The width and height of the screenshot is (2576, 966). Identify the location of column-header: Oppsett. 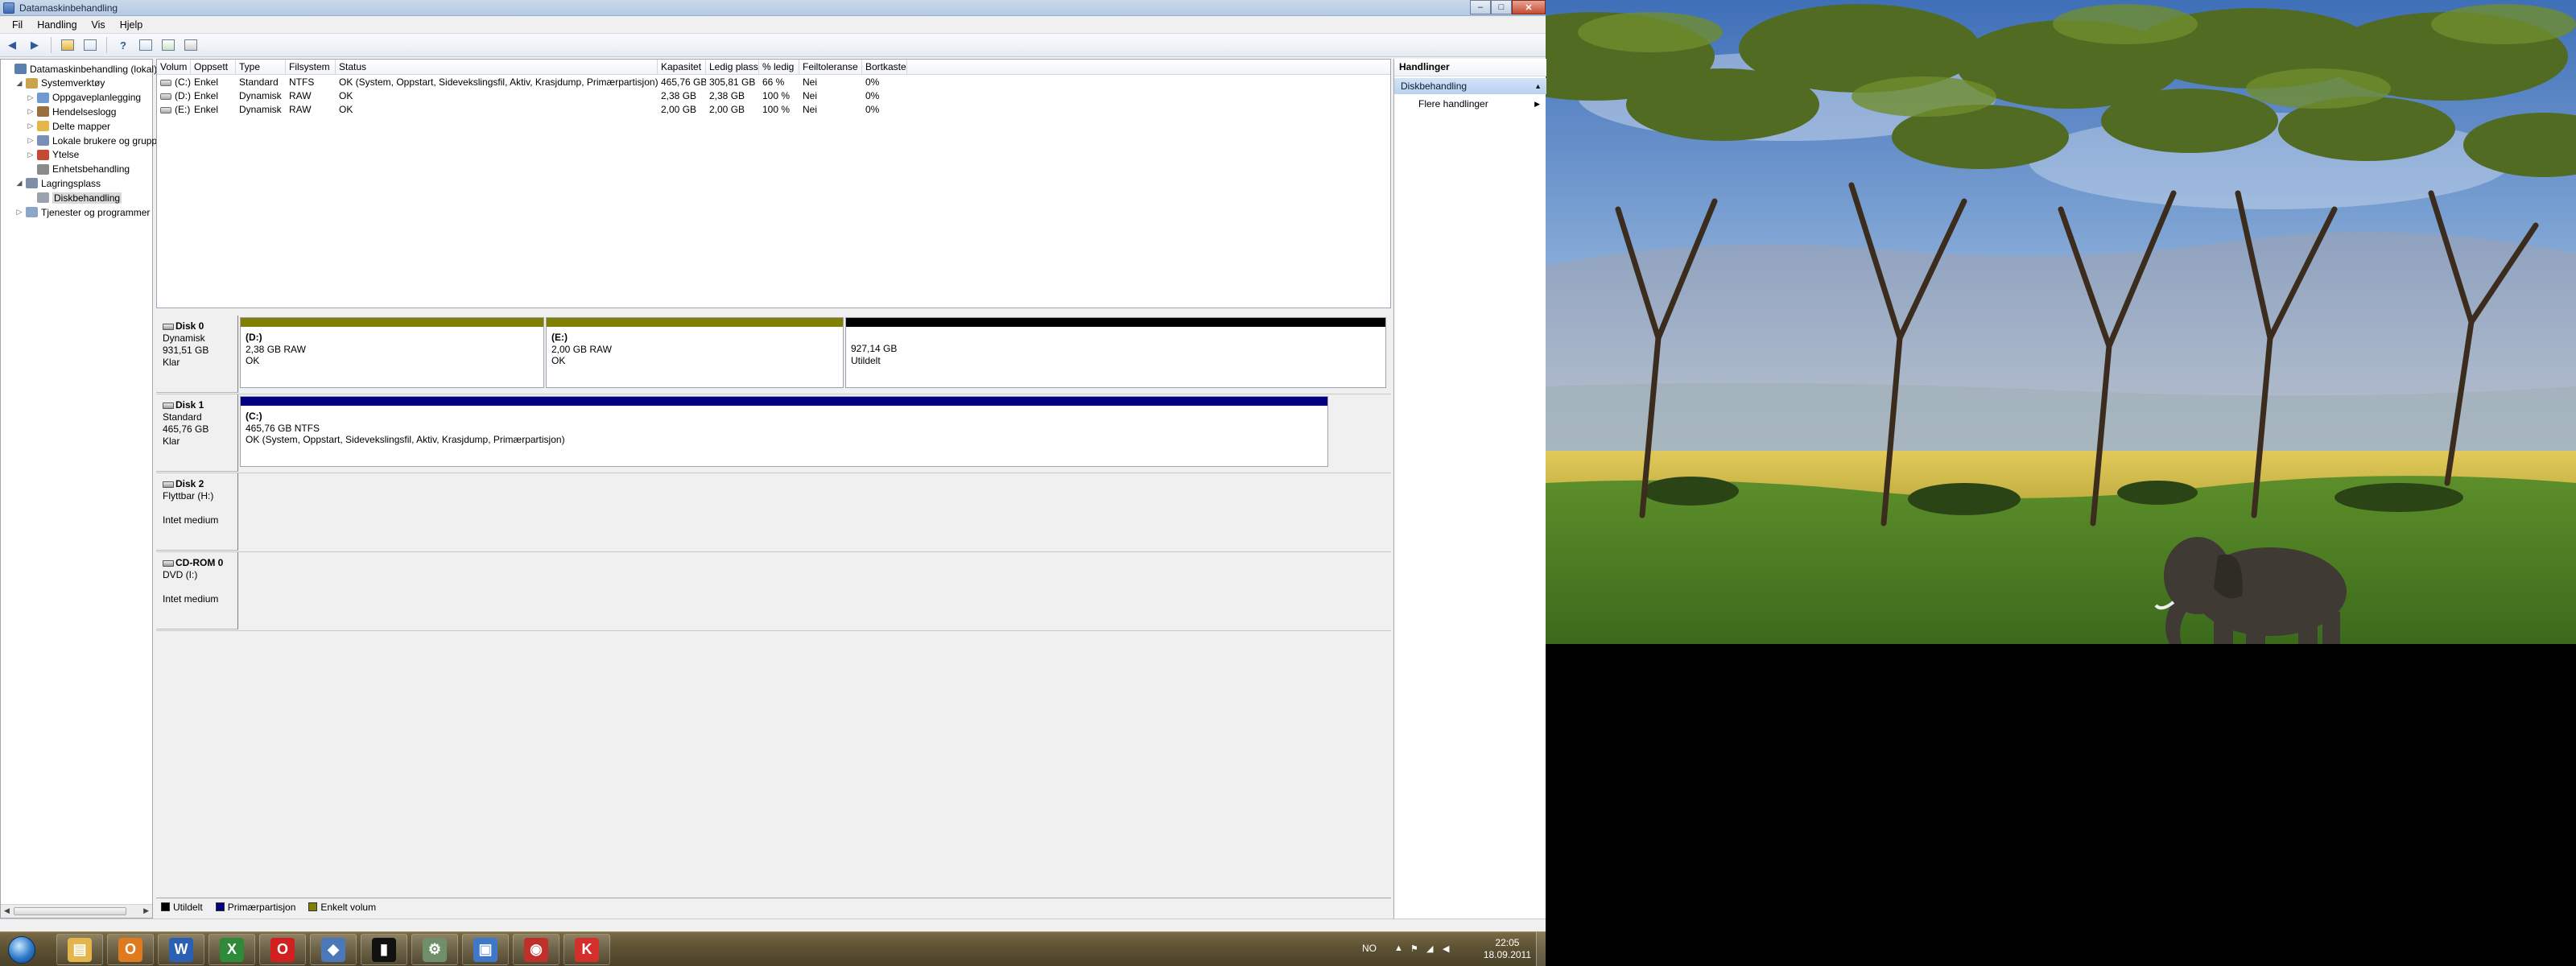
(213, 67).